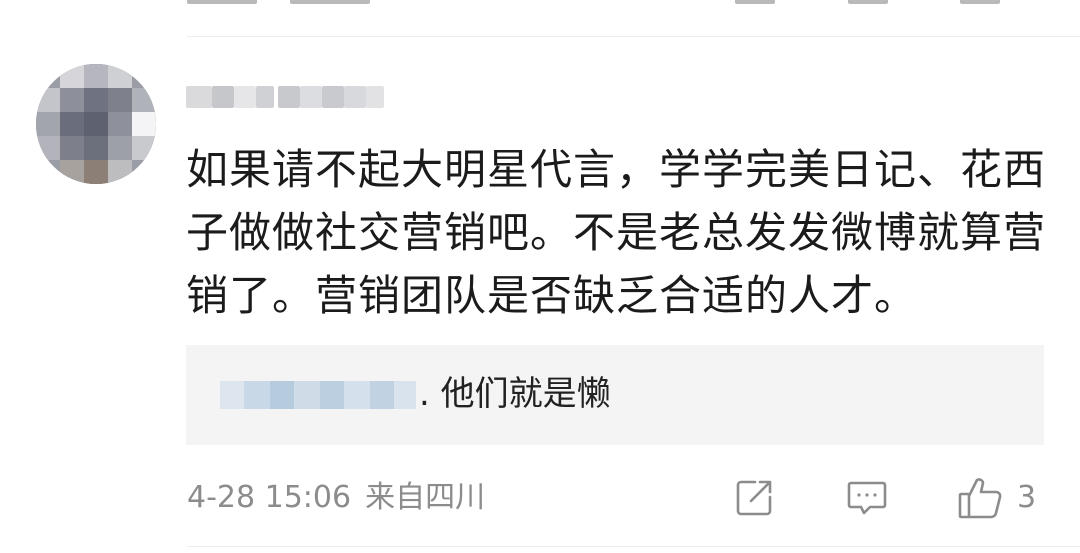  I want to click on like-button: 3, so click(996, 498).